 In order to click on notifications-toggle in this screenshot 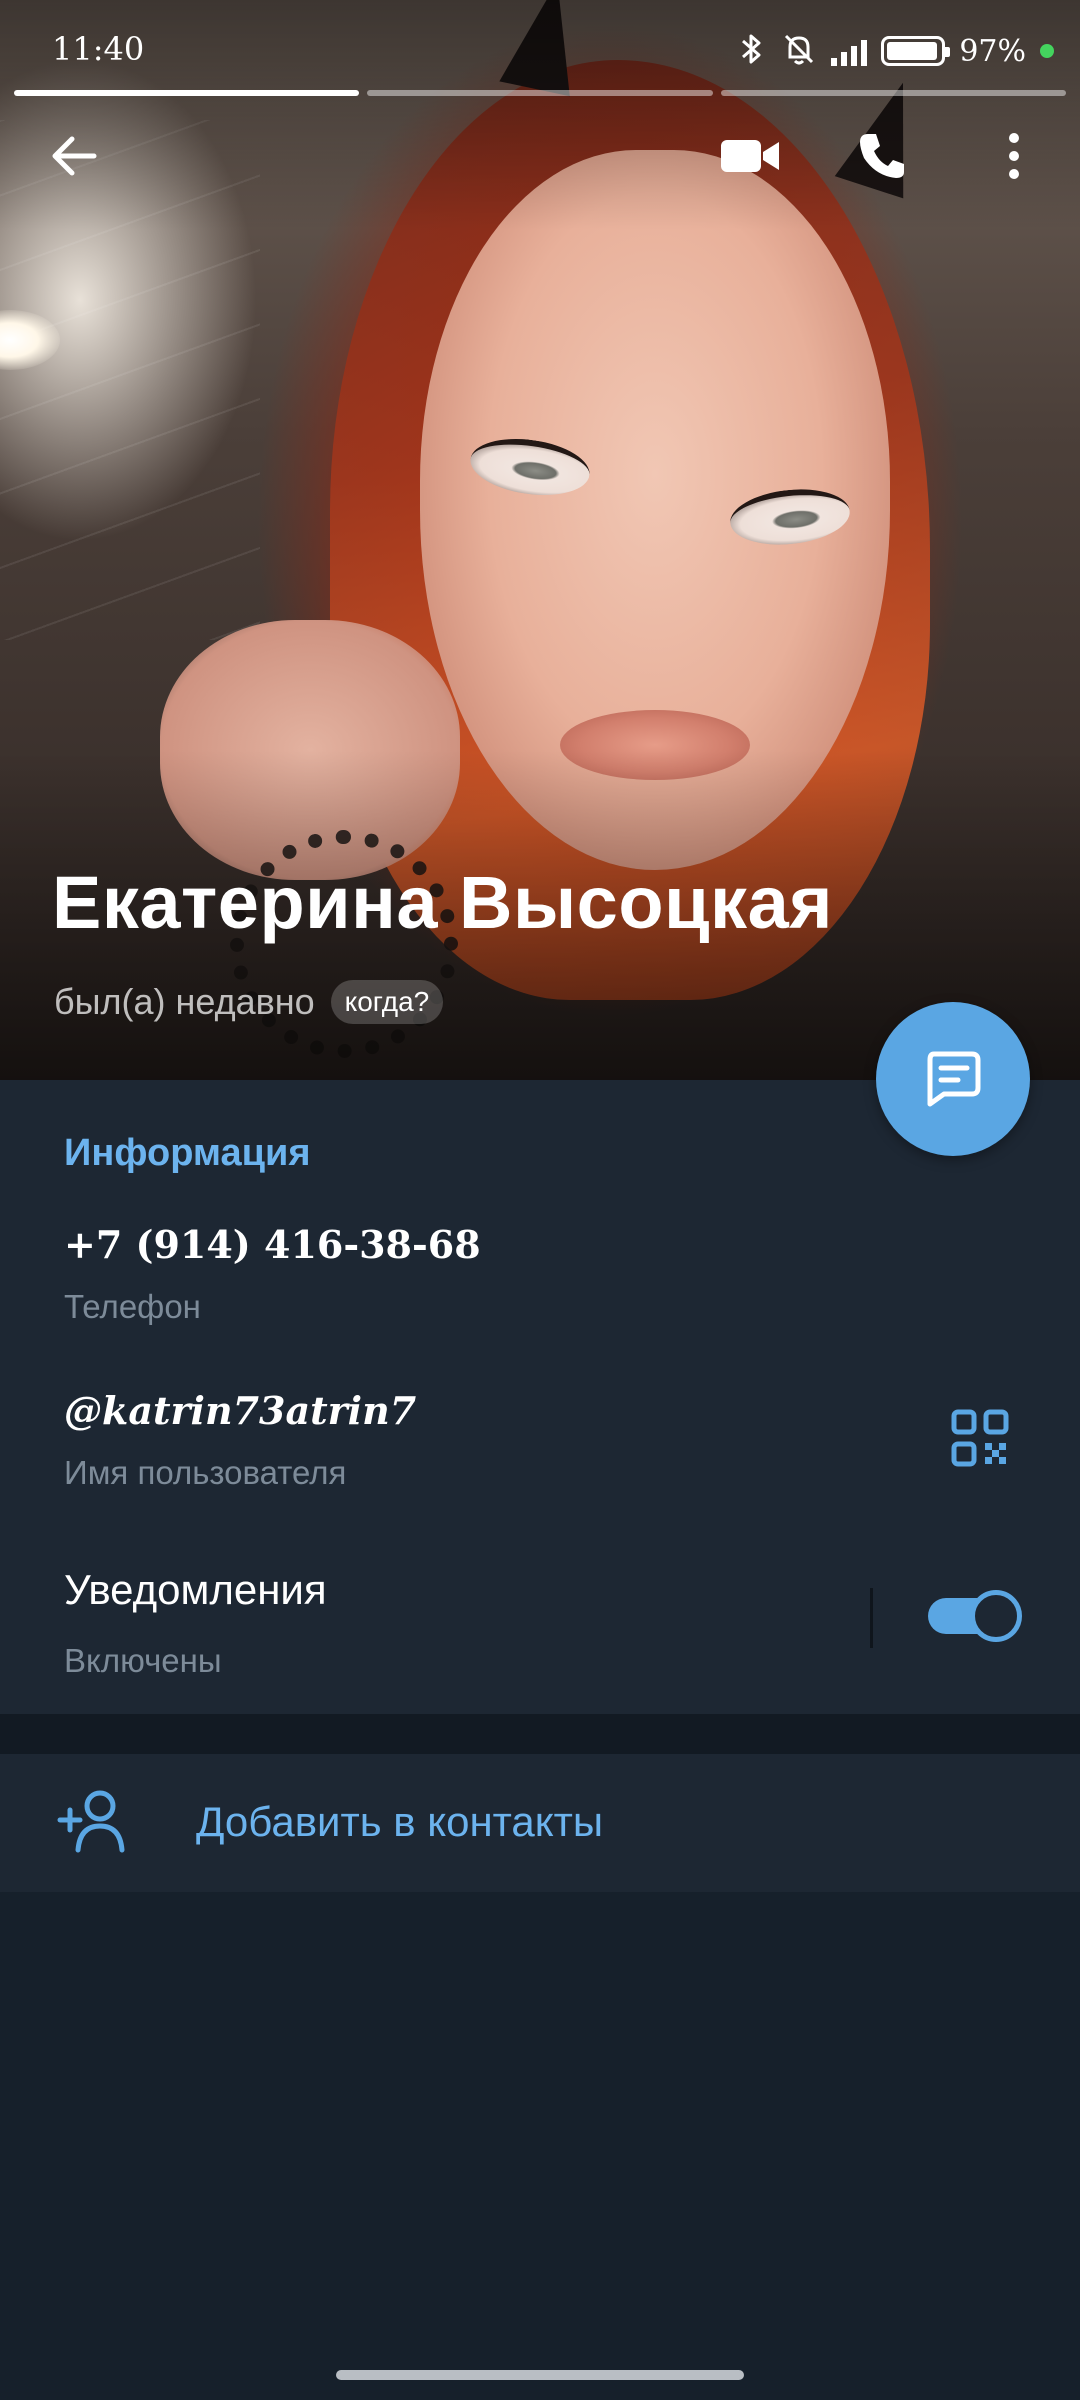, I will do `click(975, 1616)`.